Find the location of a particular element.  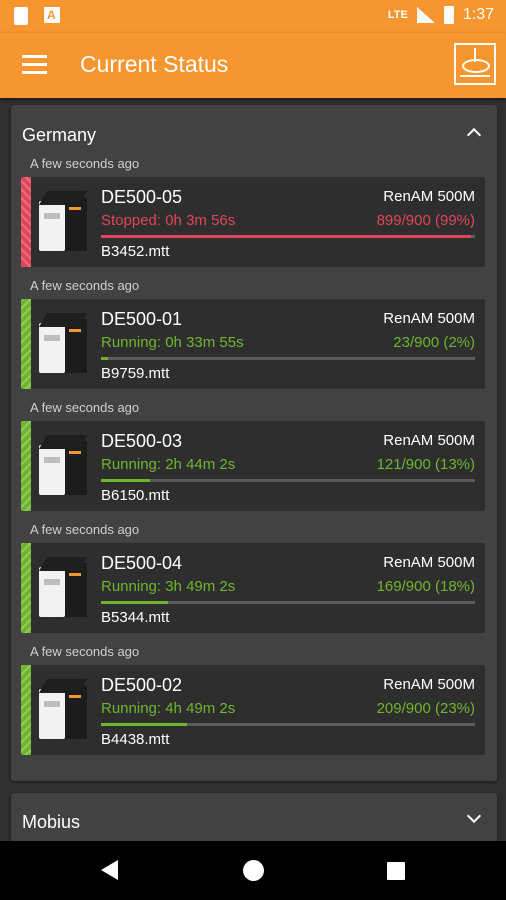

machine-name: DE500-03 is located at coordinates (142, 441).